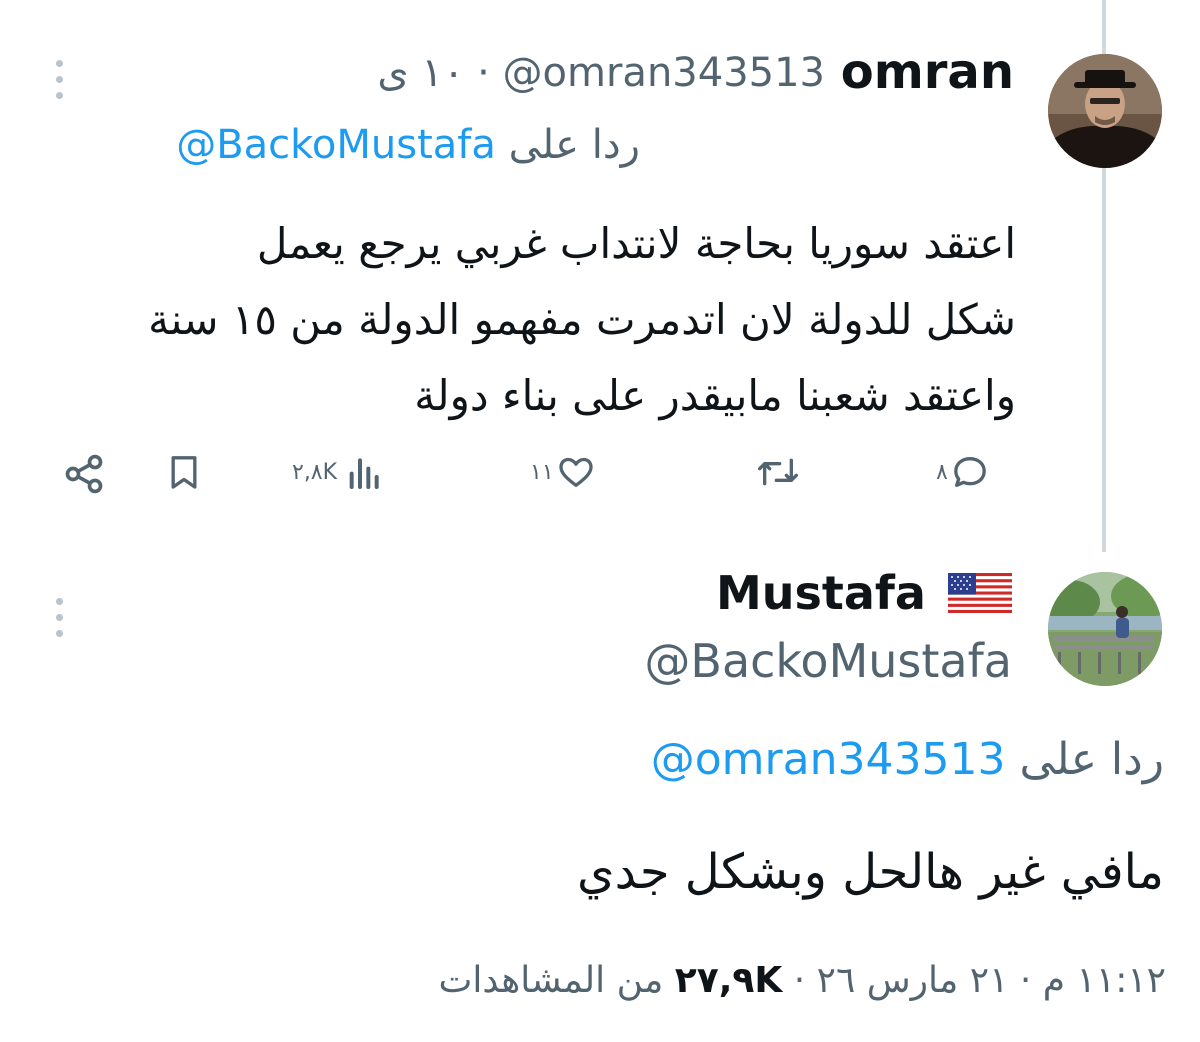 This screenshot has height=1042, width=1200. I want to click on bookmark-button, so click(184, 472).